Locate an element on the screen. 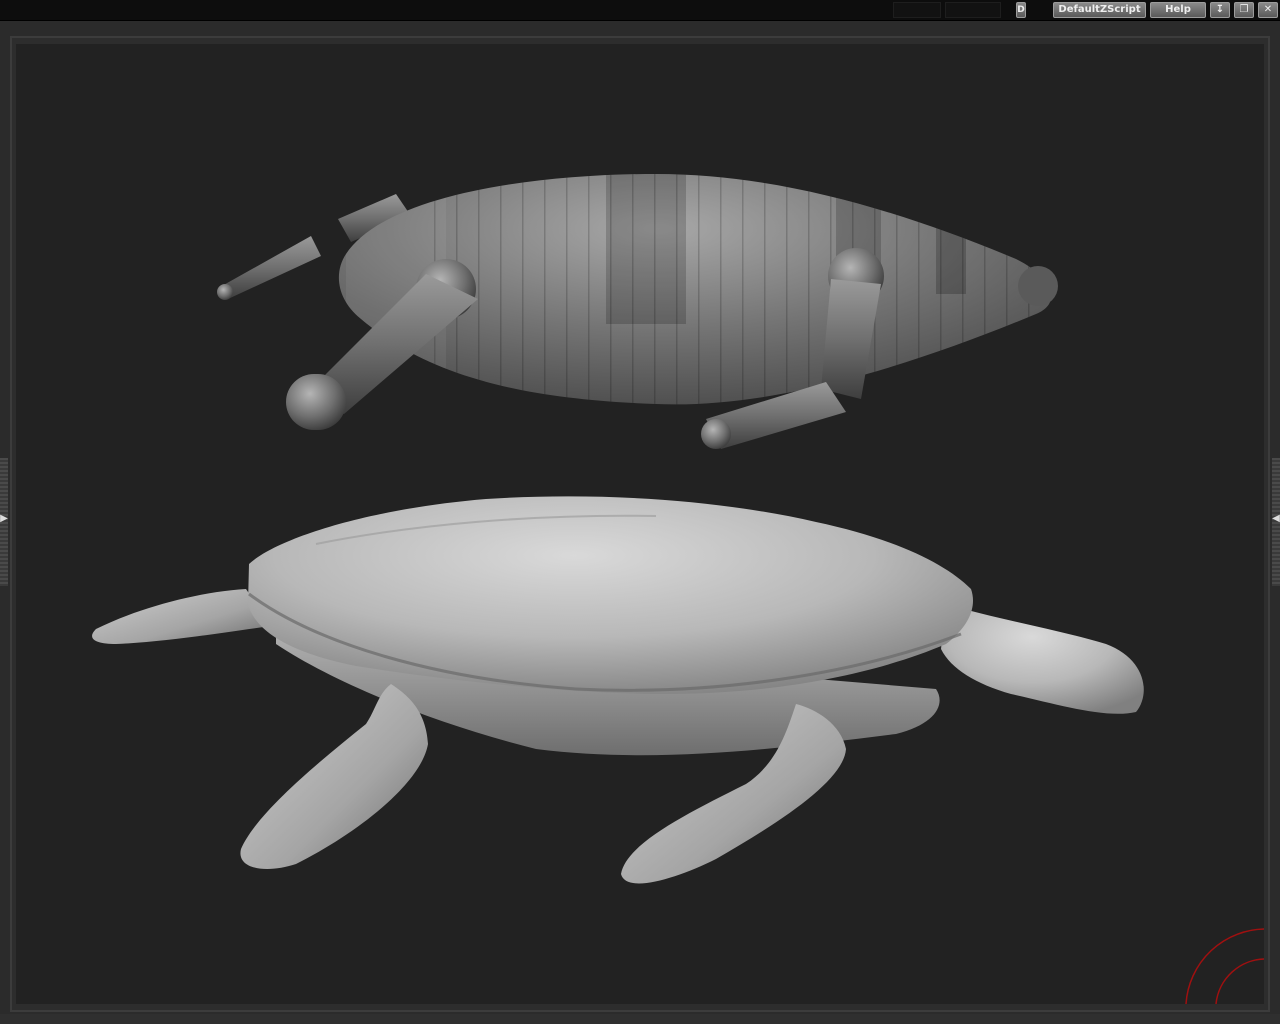 The height and width of the screenshot is (1024, 1280). turtle-rear-flipper is located at coordinates (181, 616).